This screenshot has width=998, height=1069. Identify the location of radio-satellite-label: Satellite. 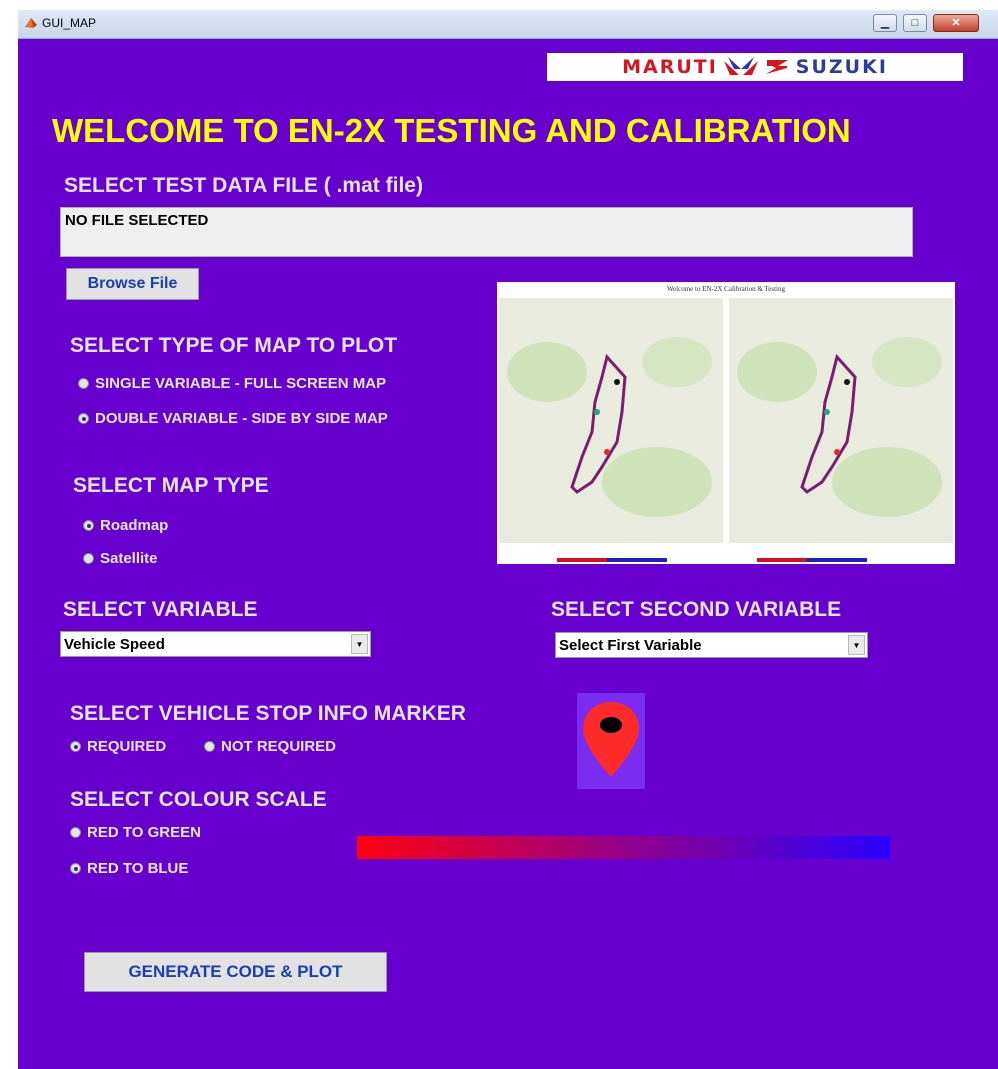
(129, 558).